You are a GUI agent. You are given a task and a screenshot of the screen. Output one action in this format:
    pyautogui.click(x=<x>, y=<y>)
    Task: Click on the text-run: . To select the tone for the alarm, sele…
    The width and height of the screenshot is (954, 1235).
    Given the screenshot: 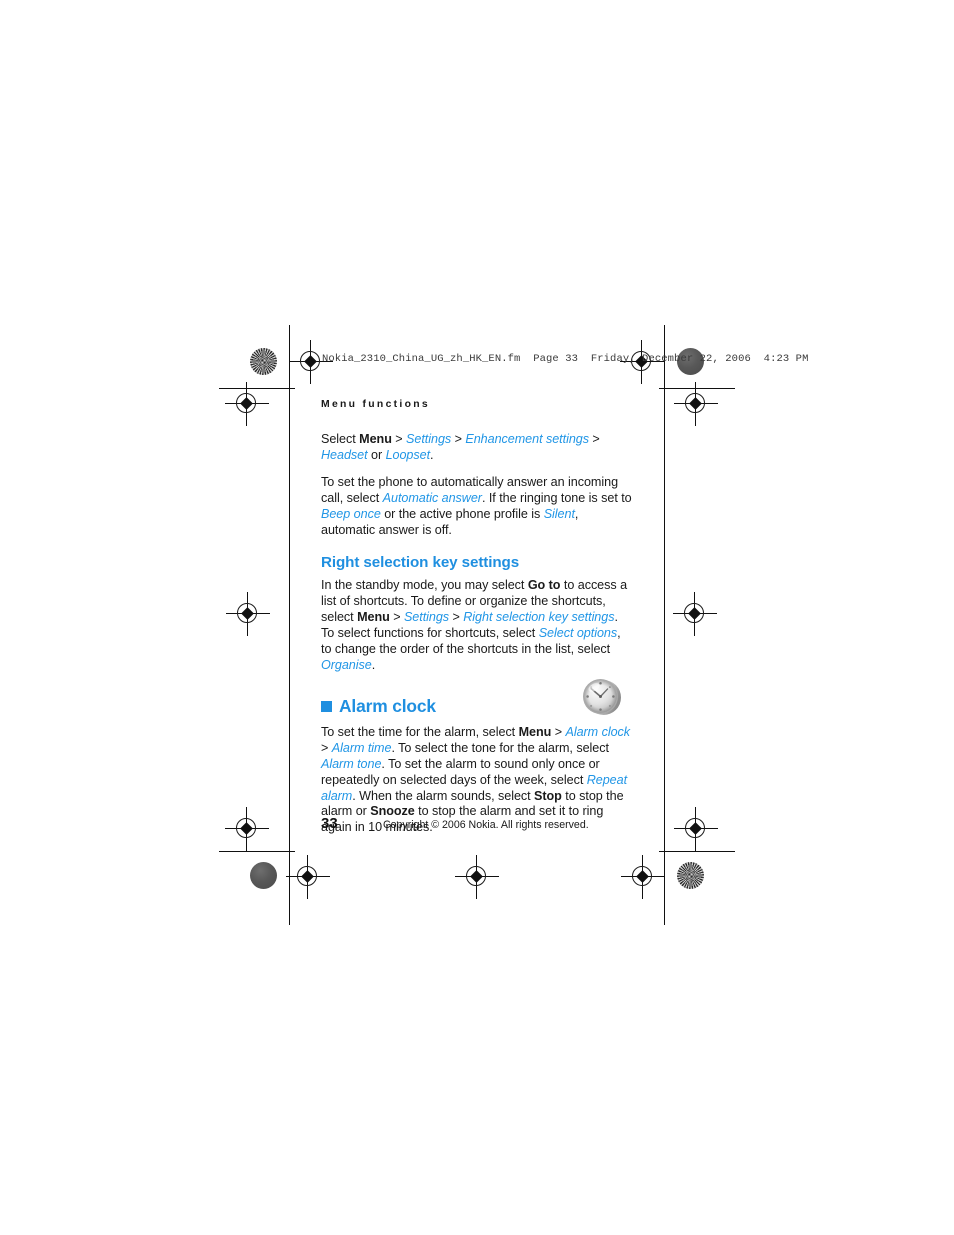 What is the action you would take?
    pyautogui.click(x=500, y=747)
    